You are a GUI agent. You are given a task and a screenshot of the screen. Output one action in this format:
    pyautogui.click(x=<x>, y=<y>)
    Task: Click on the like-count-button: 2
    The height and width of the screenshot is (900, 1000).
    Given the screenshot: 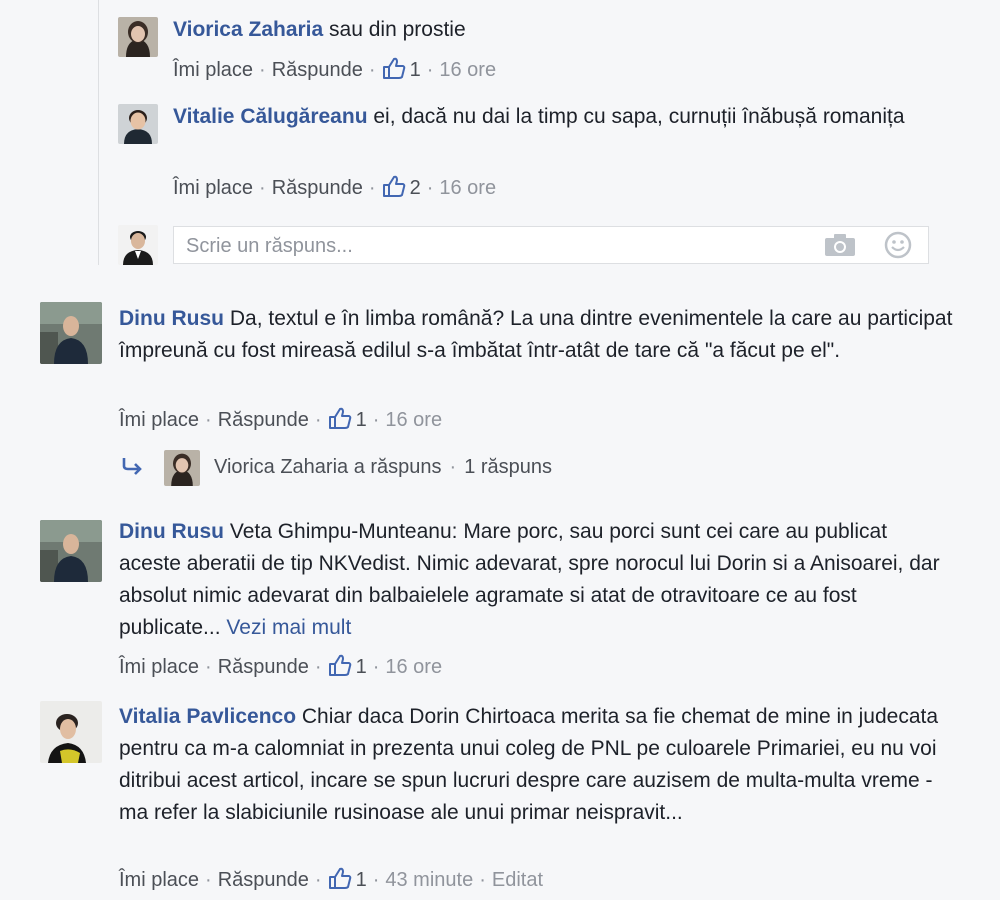 What is the action you would take?
    pyautogui.click(x=401, y=187)
    